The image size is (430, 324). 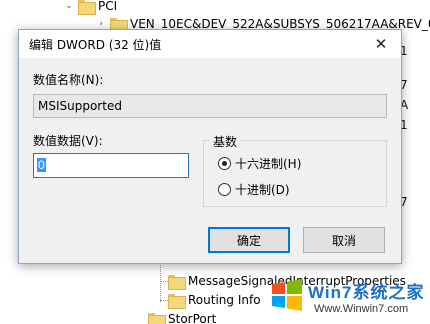 I want to click on chevron-down-icon: ⌄, so click(x=69, y=6).